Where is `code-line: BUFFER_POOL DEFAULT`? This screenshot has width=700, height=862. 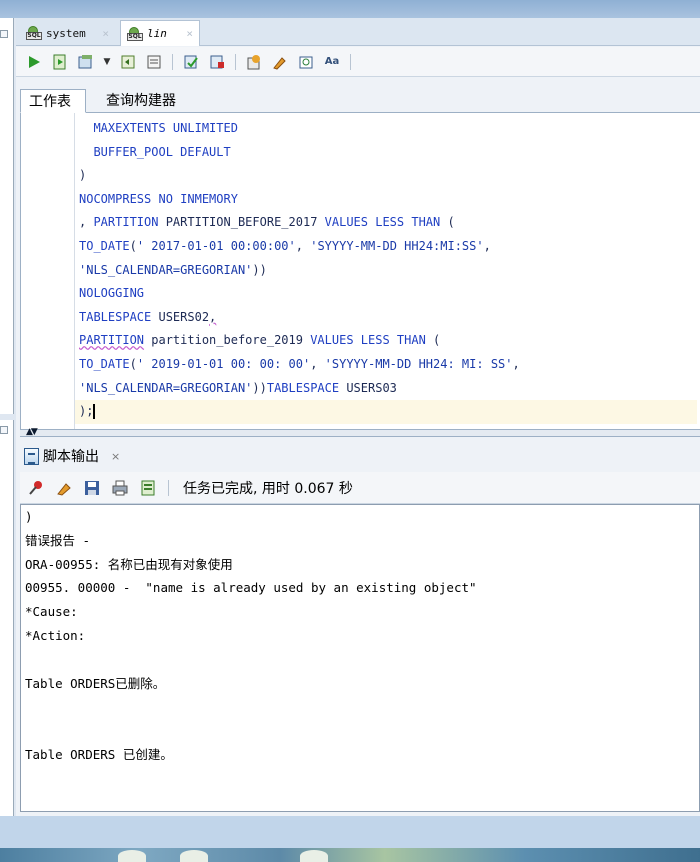 code-line: BUFFER_POOL DEFAULT is located at coordinates (388, 153).